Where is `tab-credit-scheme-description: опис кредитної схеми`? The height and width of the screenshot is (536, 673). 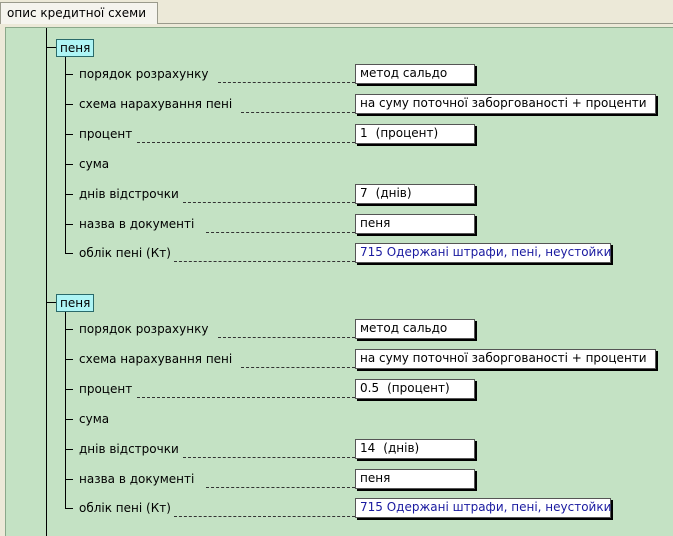 tab-credit-scheme-description: опис кредитної схеми is located at coordinates (79, 13).